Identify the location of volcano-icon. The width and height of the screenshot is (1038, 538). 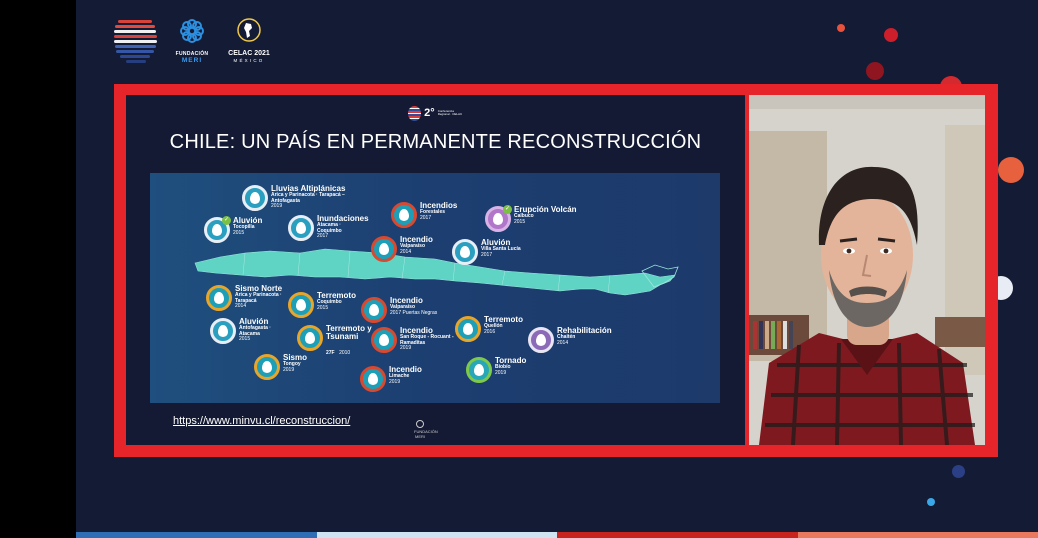
(541, 340).